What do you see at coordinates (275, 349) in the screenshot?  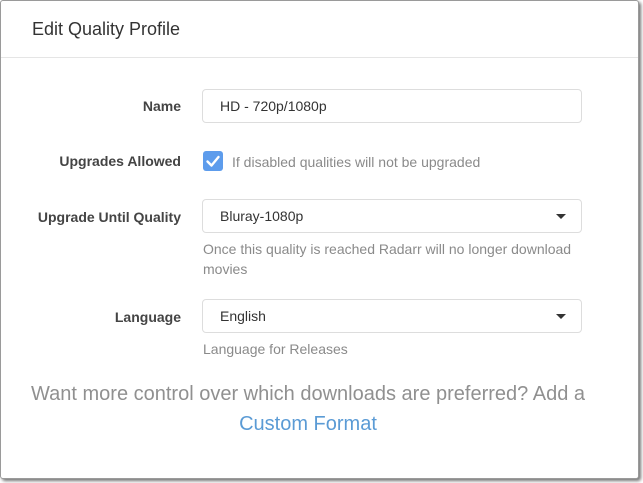 I see `language-help: Language for Releases` at bounding box center [275, 349].